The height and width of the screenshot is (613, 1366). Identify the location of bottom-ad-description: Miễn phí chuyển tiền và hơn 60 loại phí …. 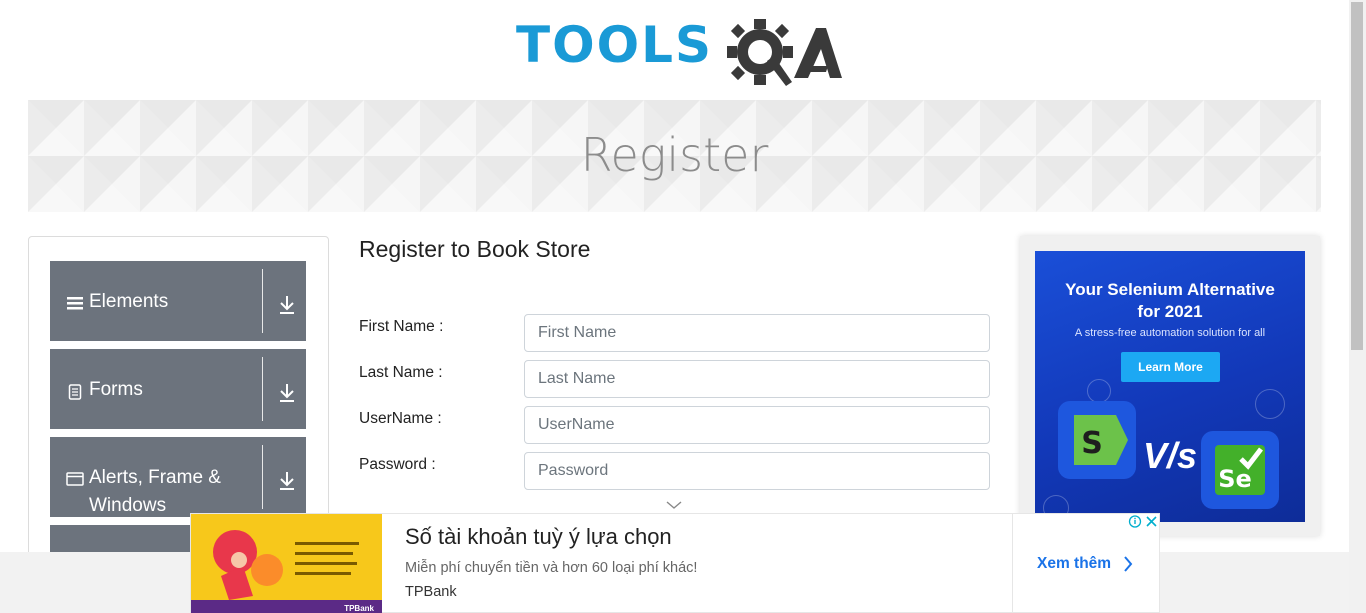
(551, 568).